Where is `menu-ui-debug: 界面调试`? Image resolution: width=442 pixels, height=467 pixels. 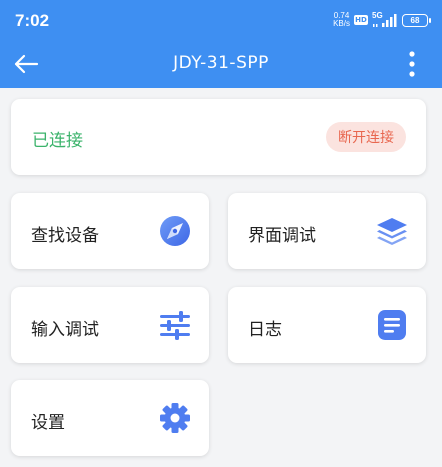 menu-ui-debug: 界面调试 is located at coordinates (327, 231).